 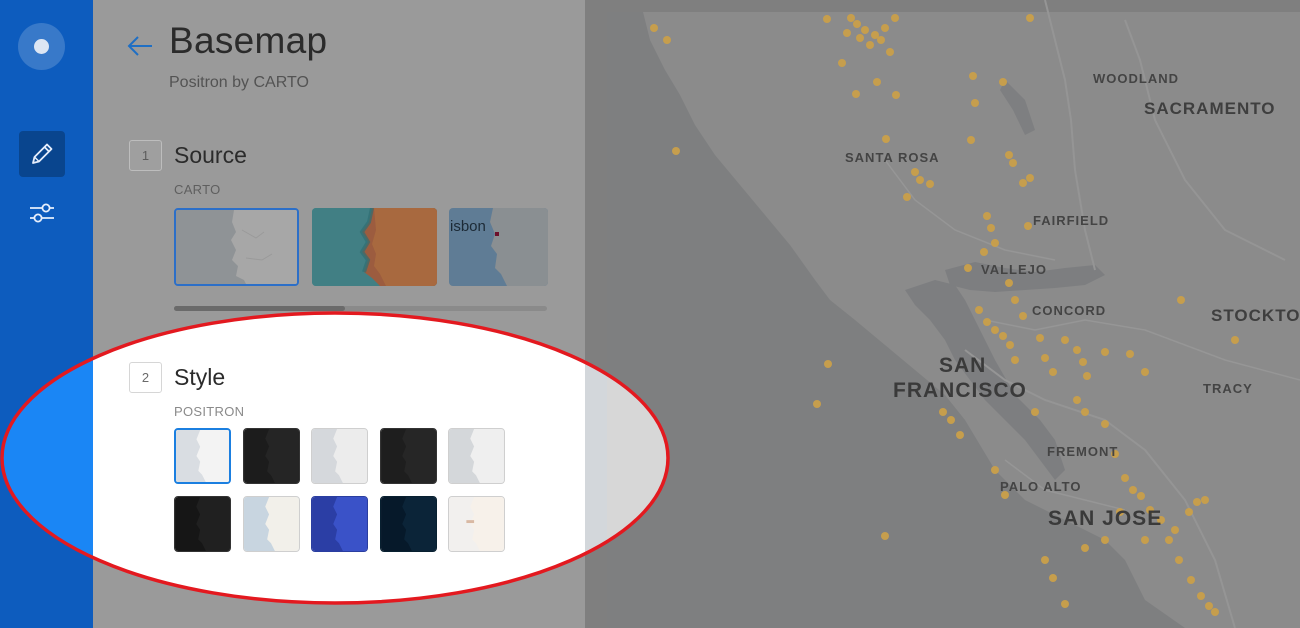 What do you see at coordinates (476, 524) in the screenshot?
I see `style-option-antique` at bounding box center [476, 524].